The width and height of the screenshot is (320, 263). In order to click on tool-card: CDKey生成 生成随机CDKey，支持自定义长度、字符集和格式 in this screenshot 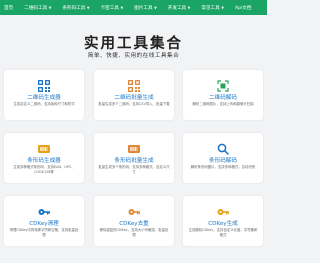, I will do `click(223, 221)`.